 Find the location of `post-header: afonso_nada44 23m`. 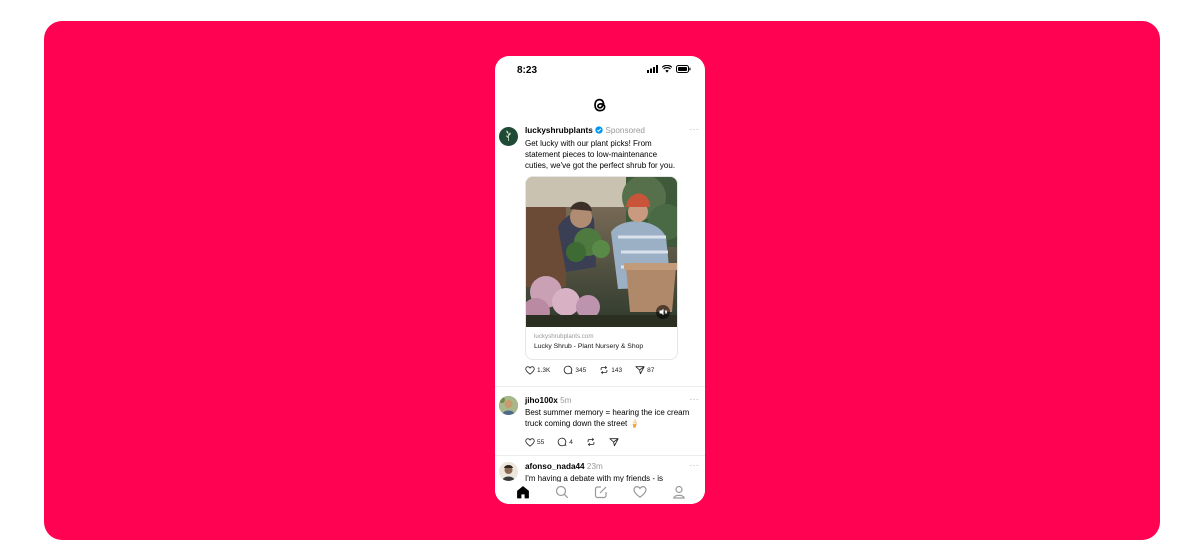

post-header: afonso_nada44 23m is located at coordinates (564, 466).